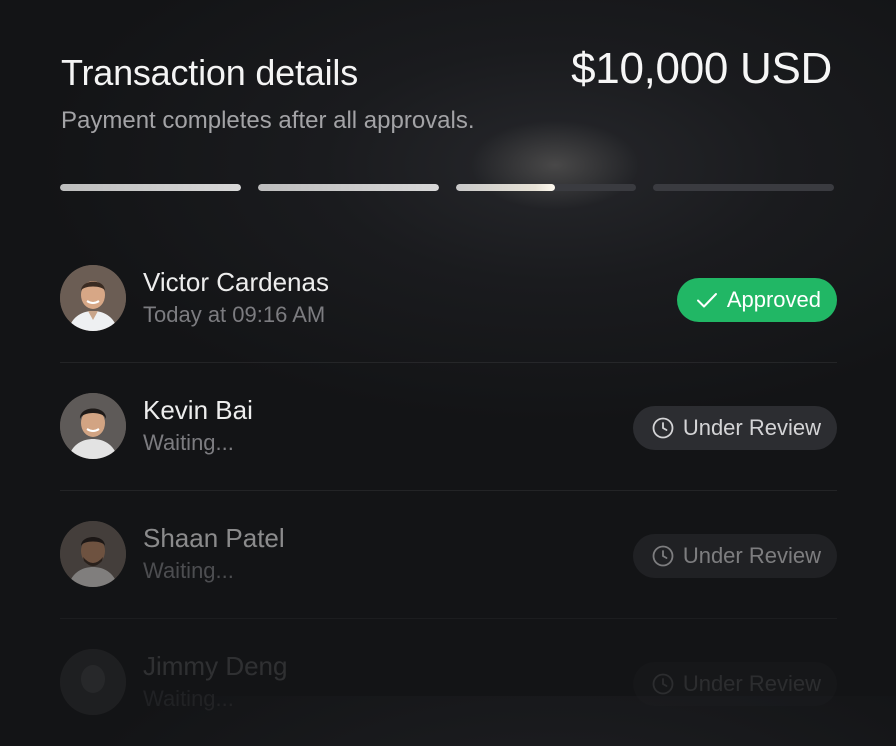 Image resolution: width=896 pixels, height=746 pixels. I want to click on approver-row: Kevin Bai Waiting... Under Review, so click(448, 427).